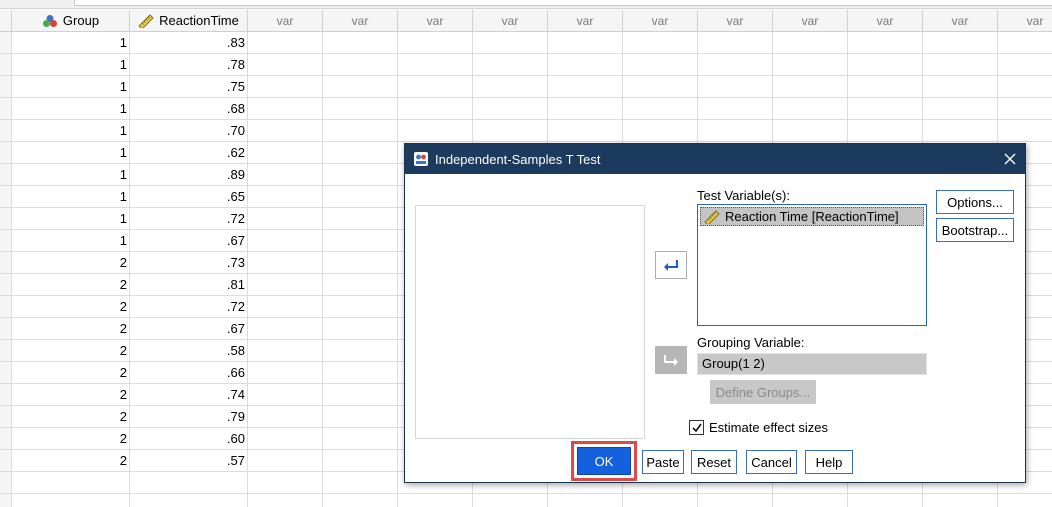  I want to click on data-cell: .79, so click(189, 417).